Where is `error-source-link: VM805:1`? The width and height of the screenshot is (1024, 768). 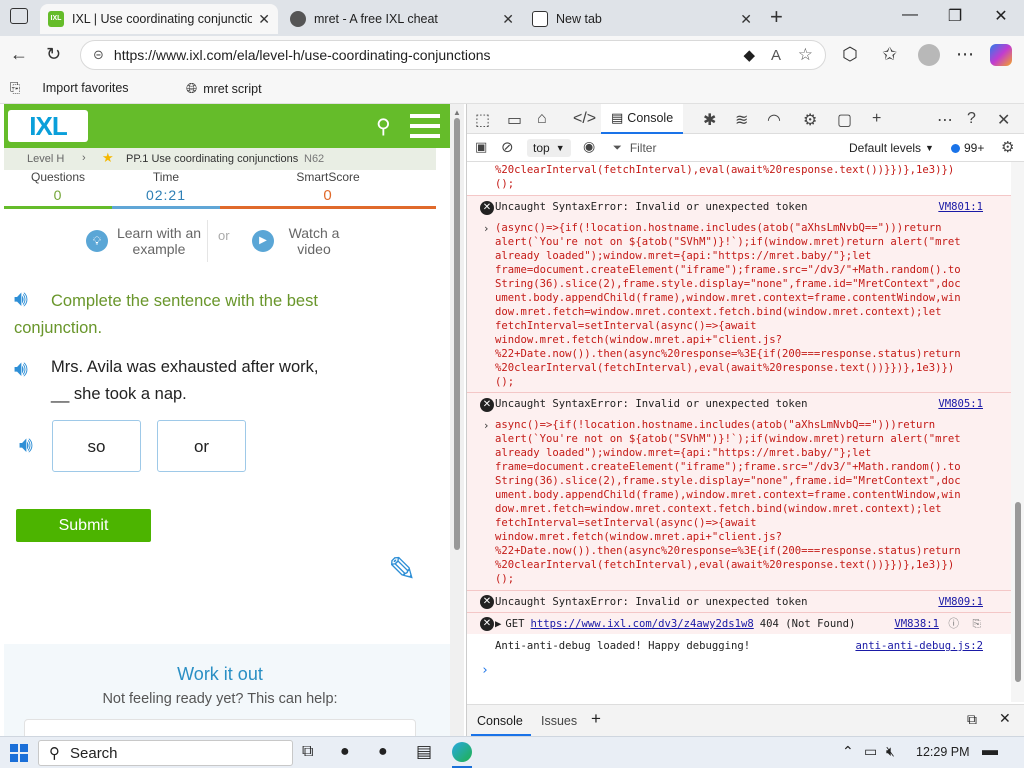 error-source-link: VM805:1 is located at coordinates (960, 404).